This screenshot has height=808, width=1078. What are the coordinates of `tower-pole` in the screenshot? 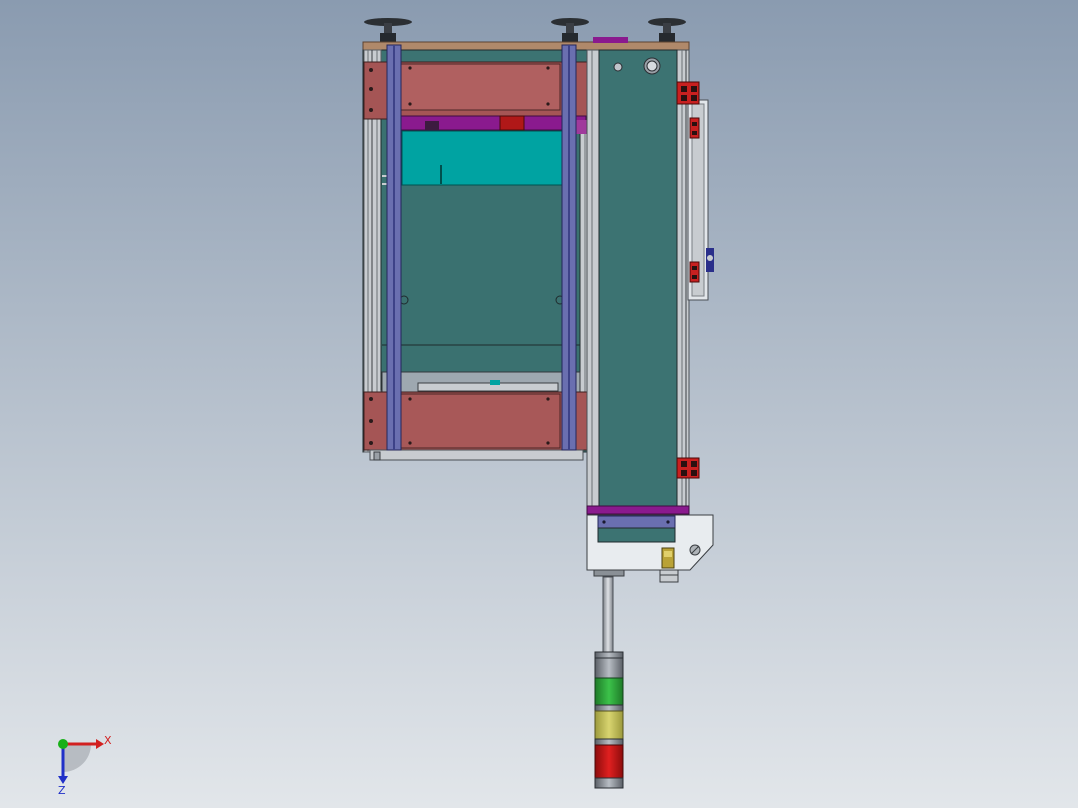 It's located at (608, 615).